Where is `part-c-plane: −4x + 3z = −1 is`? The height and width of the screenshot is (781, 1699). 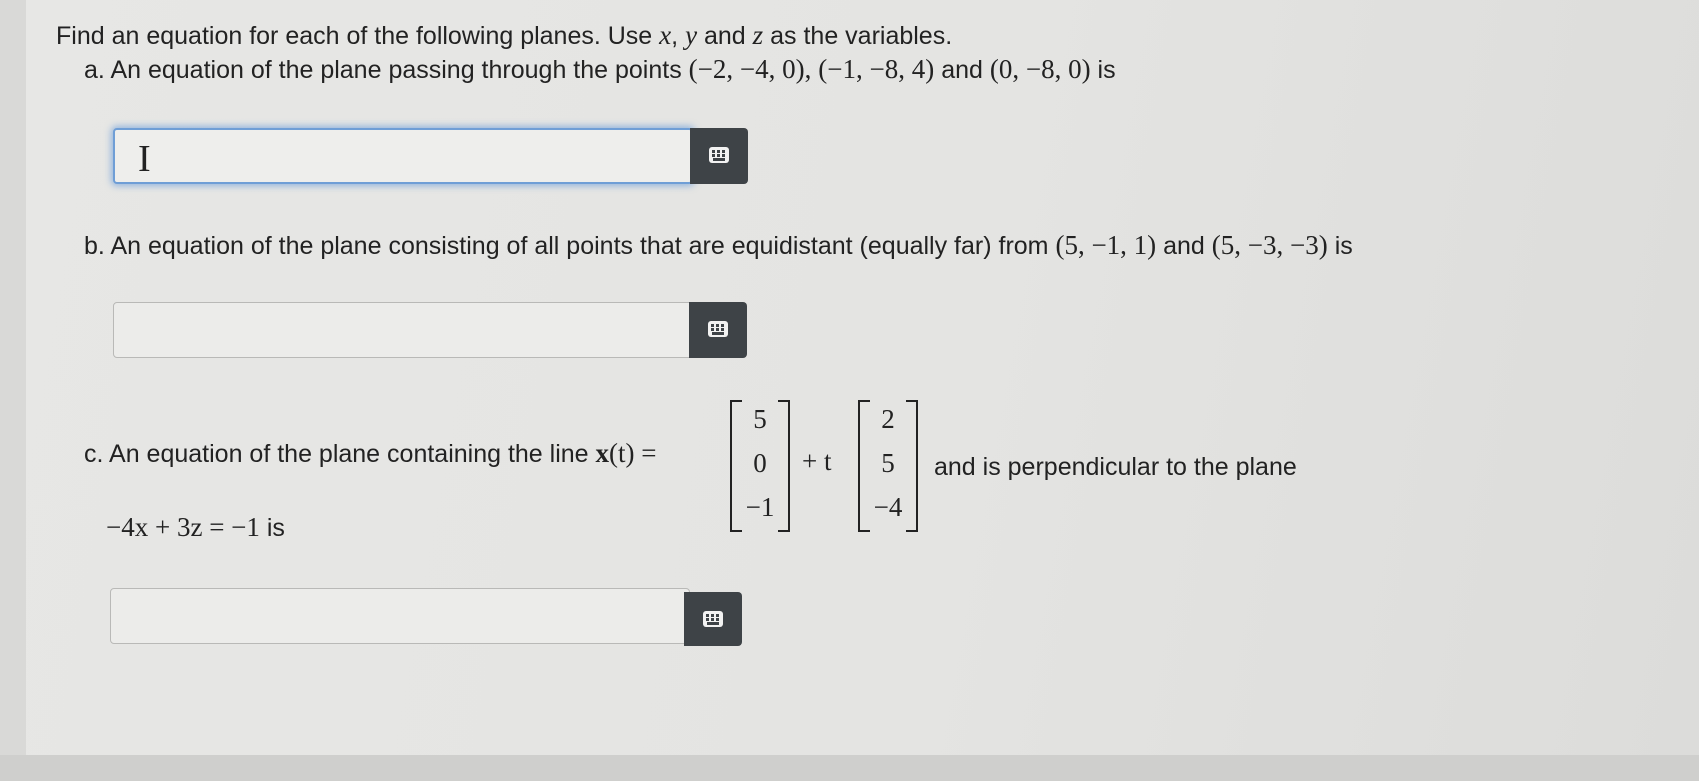 part-c-plane: −4x + 3z = −1 is is located at coordinates (195, 527).